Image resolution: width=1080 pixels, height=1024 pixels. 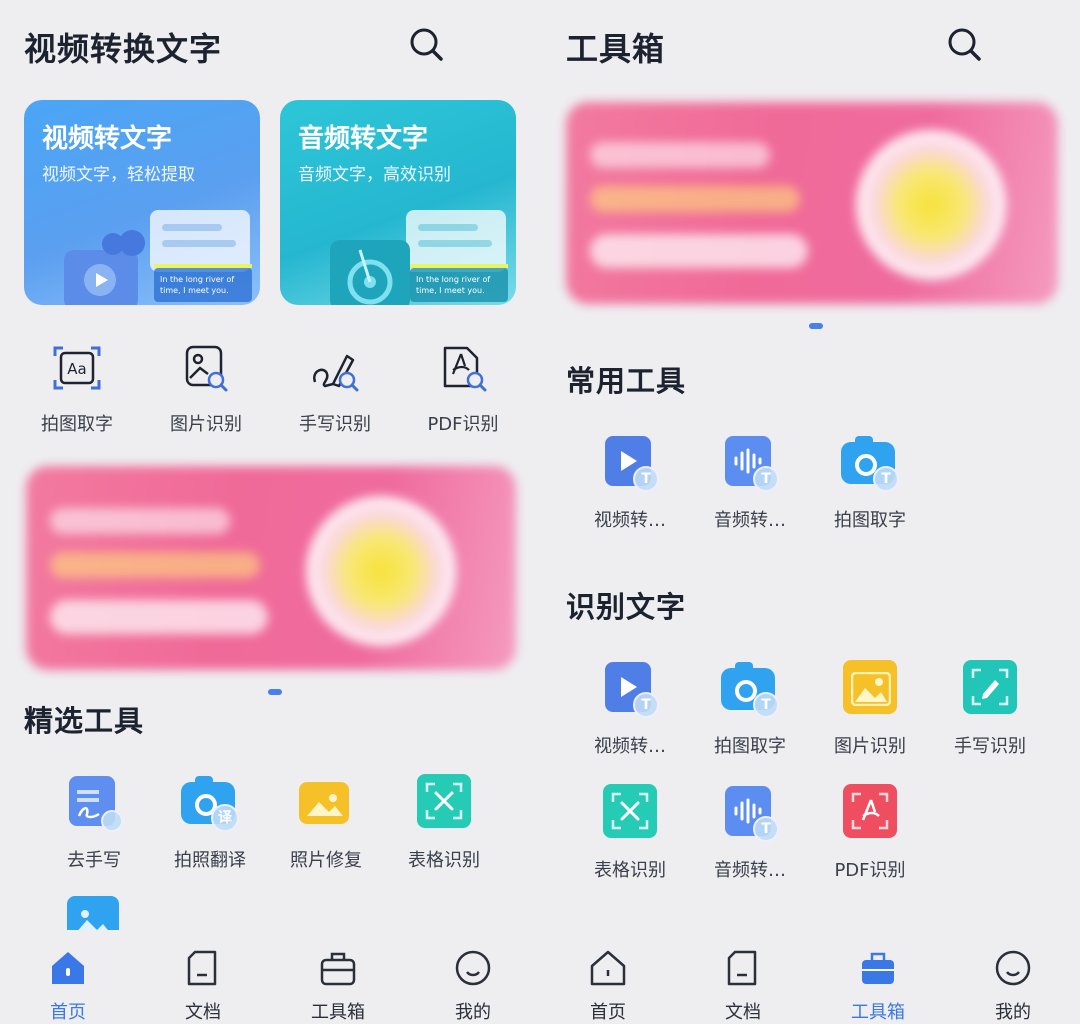 I want to click on music-disc-illustration, so click(x=370, y=272).